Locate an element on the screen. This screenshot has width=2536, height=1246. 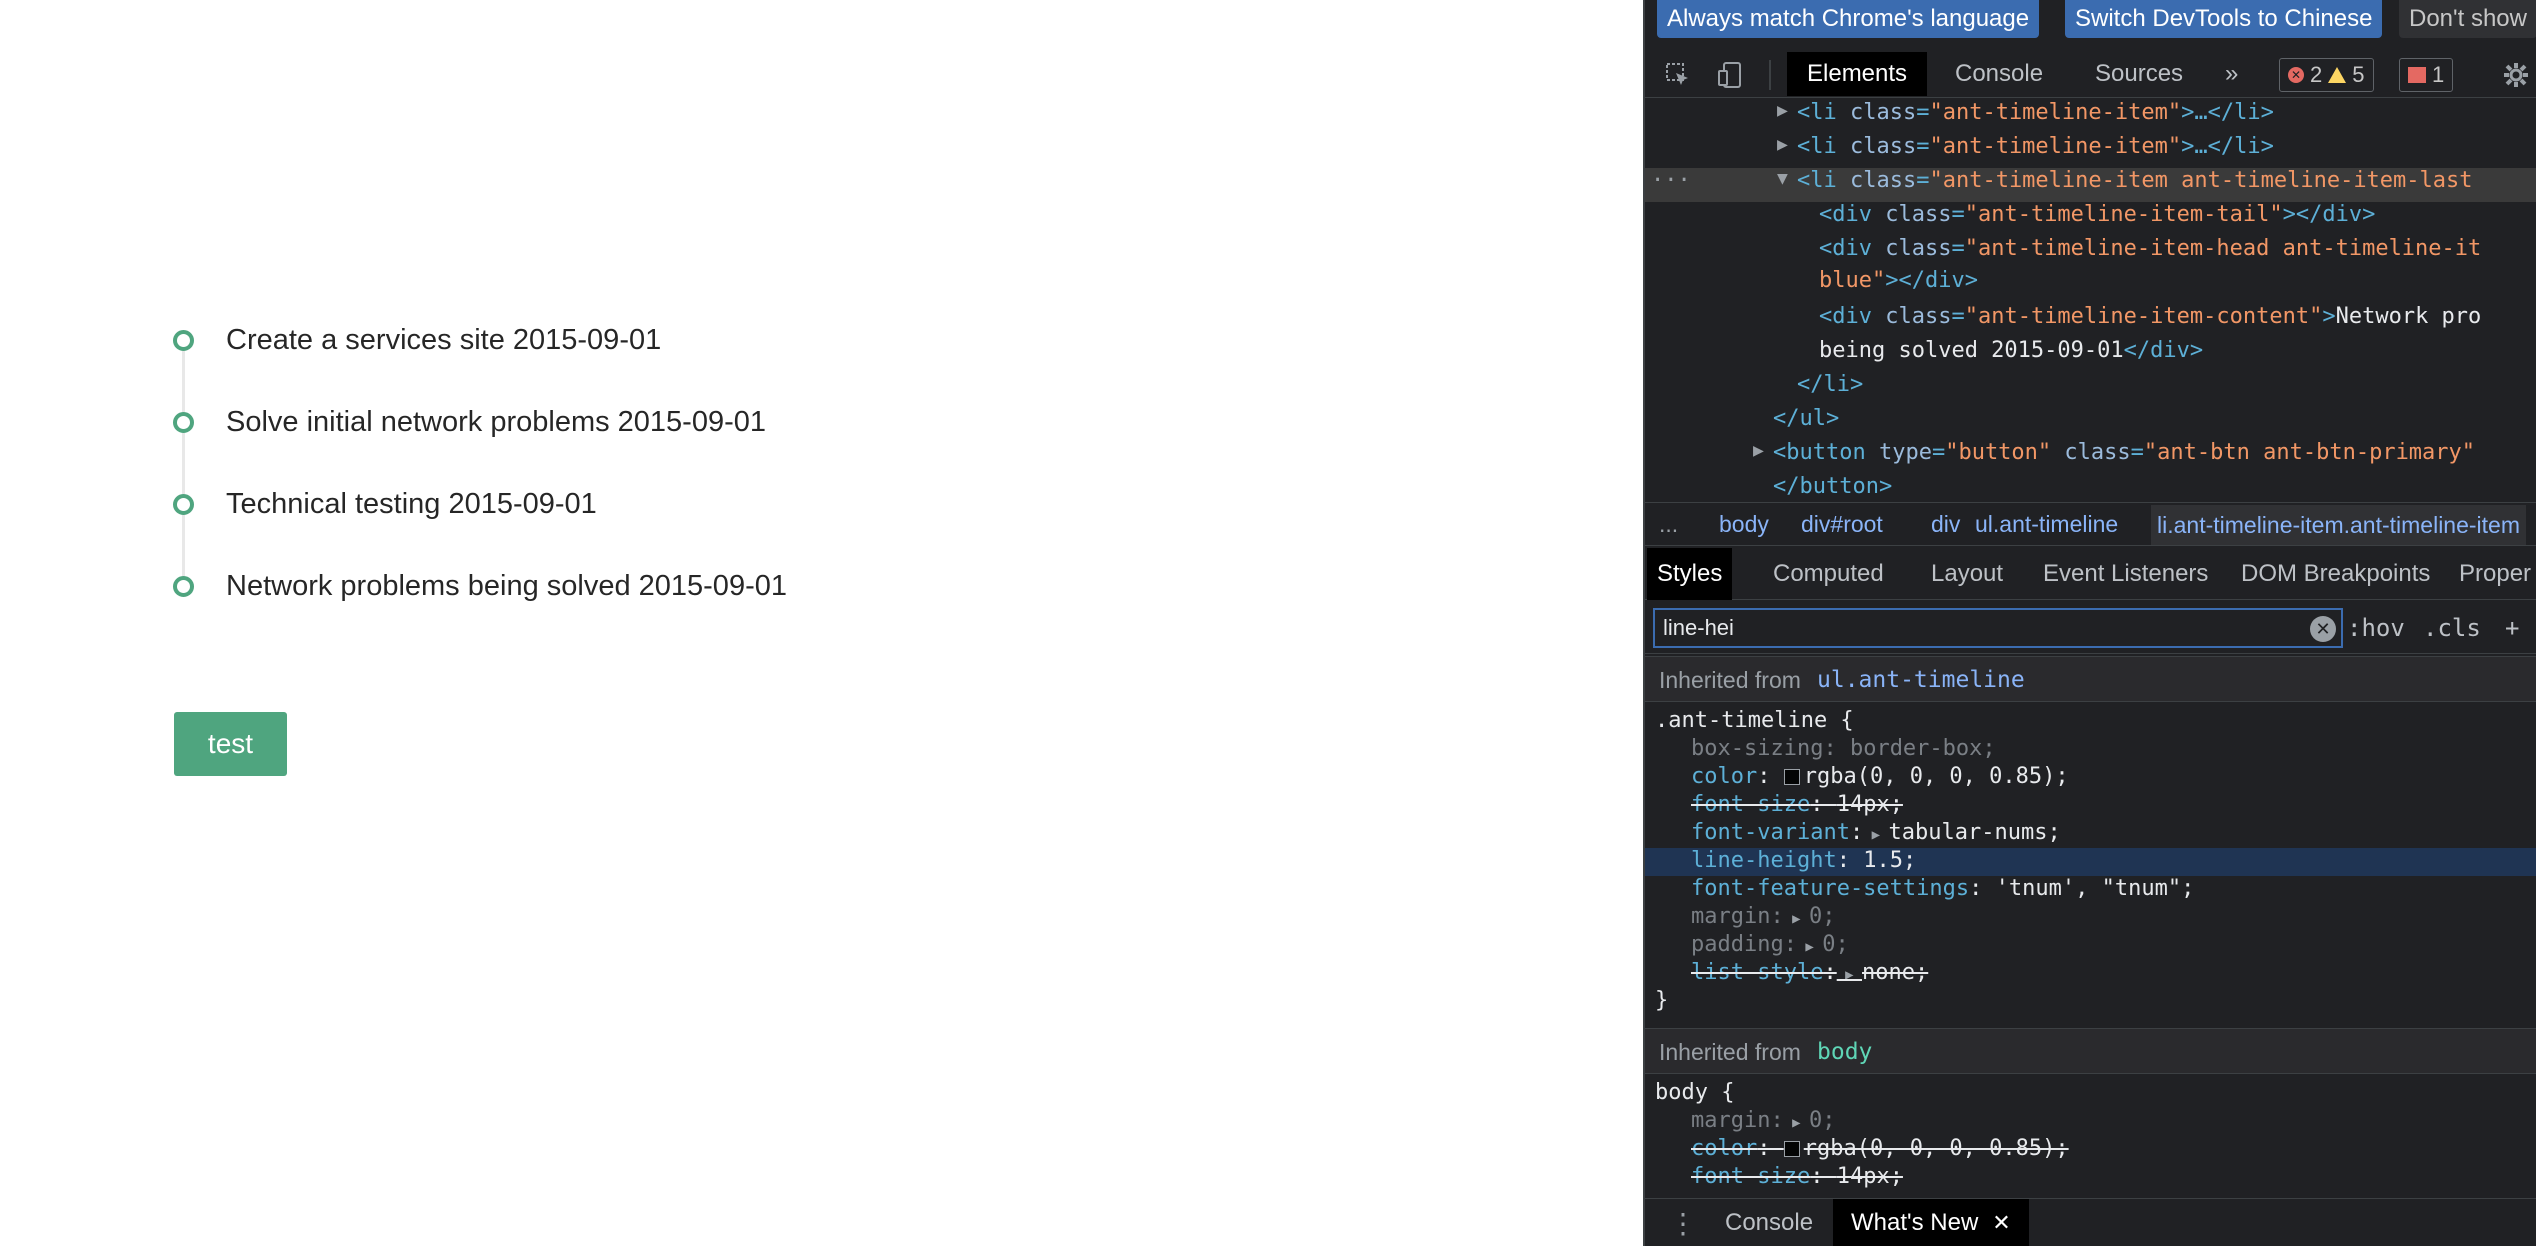
styles-filter-row: ✕ :hov .cls + is located at coordinates (2090, 628).